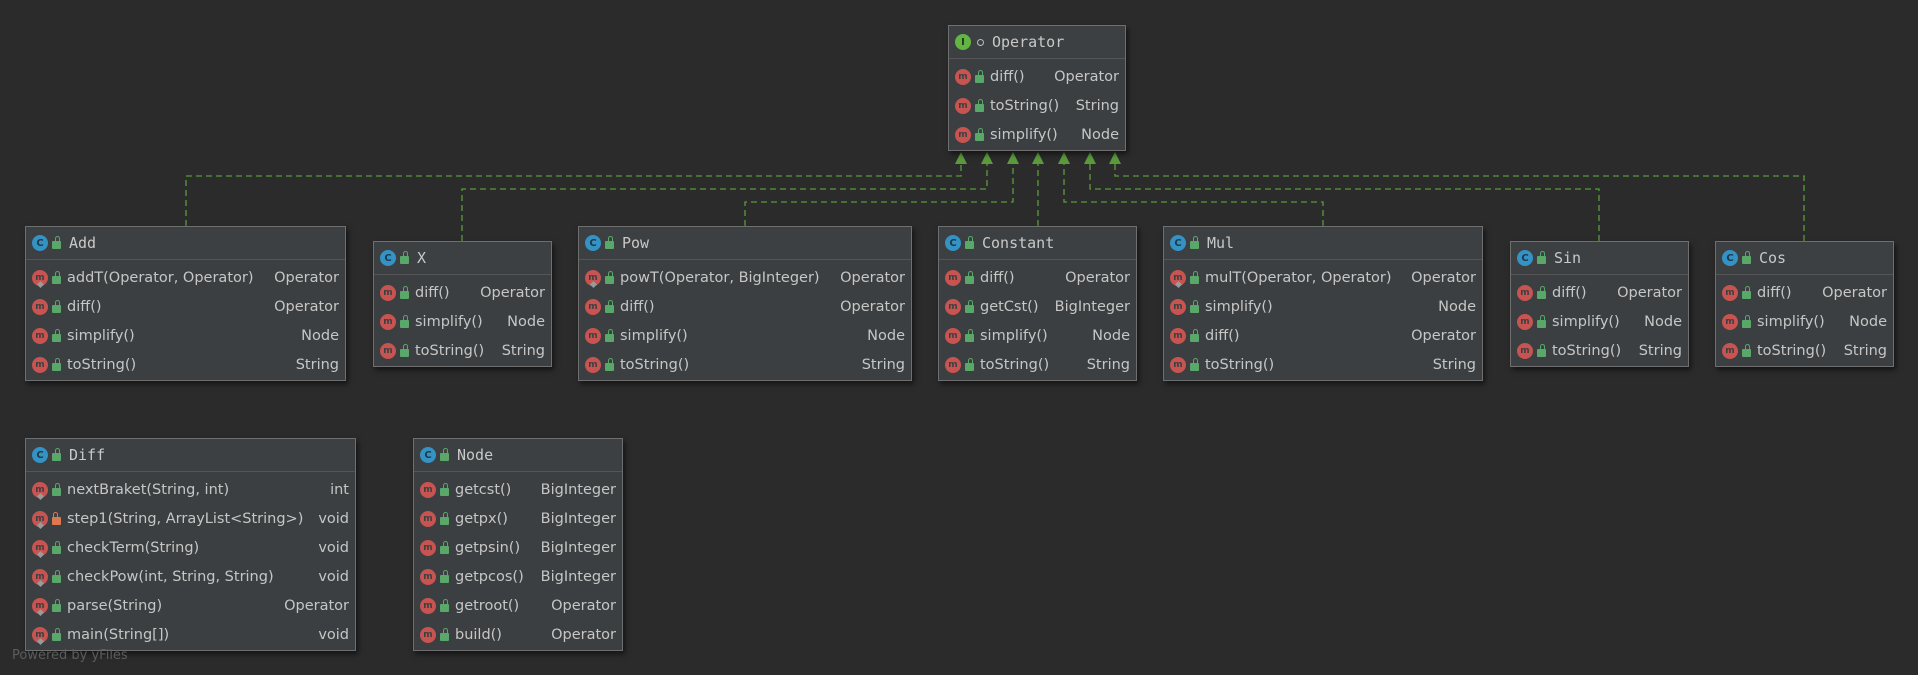 The width and height of the screenshot is (1918, 675). What do you see at coordinates (1792, 350) in the screenshot?
I see `method-name: toString()` at bounding box center [1792, 350].